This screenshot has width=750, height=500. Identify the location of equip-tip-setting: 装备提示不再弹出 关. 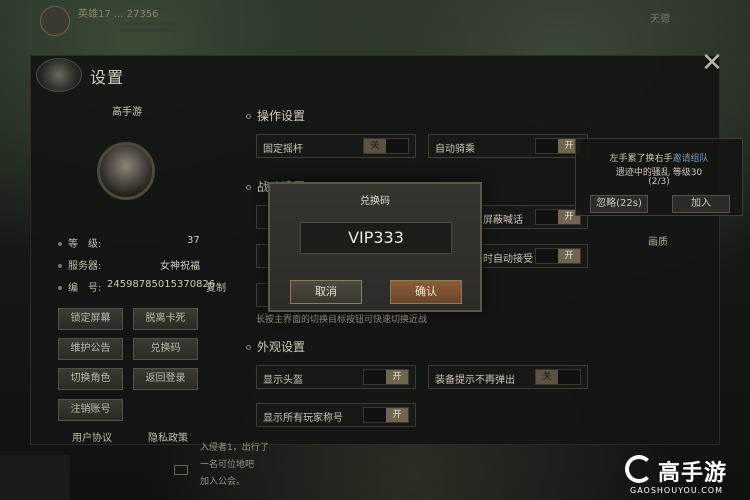
(508, 377).